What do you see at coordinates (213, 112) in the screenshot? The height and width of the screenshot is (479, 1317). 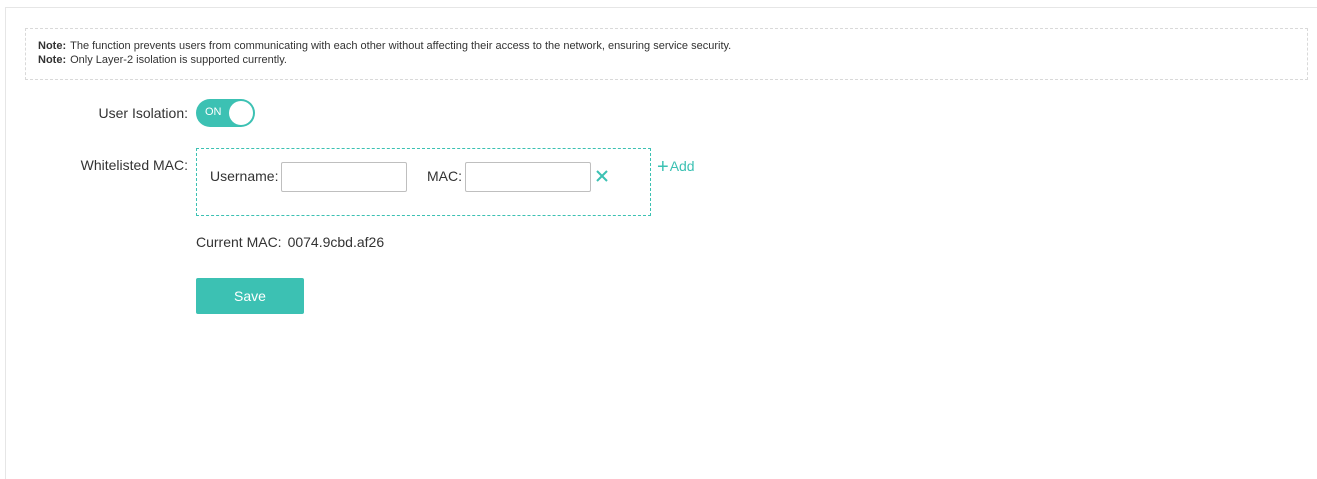 I see `toggle-state-text: ON` at bounding box center [213, 112].